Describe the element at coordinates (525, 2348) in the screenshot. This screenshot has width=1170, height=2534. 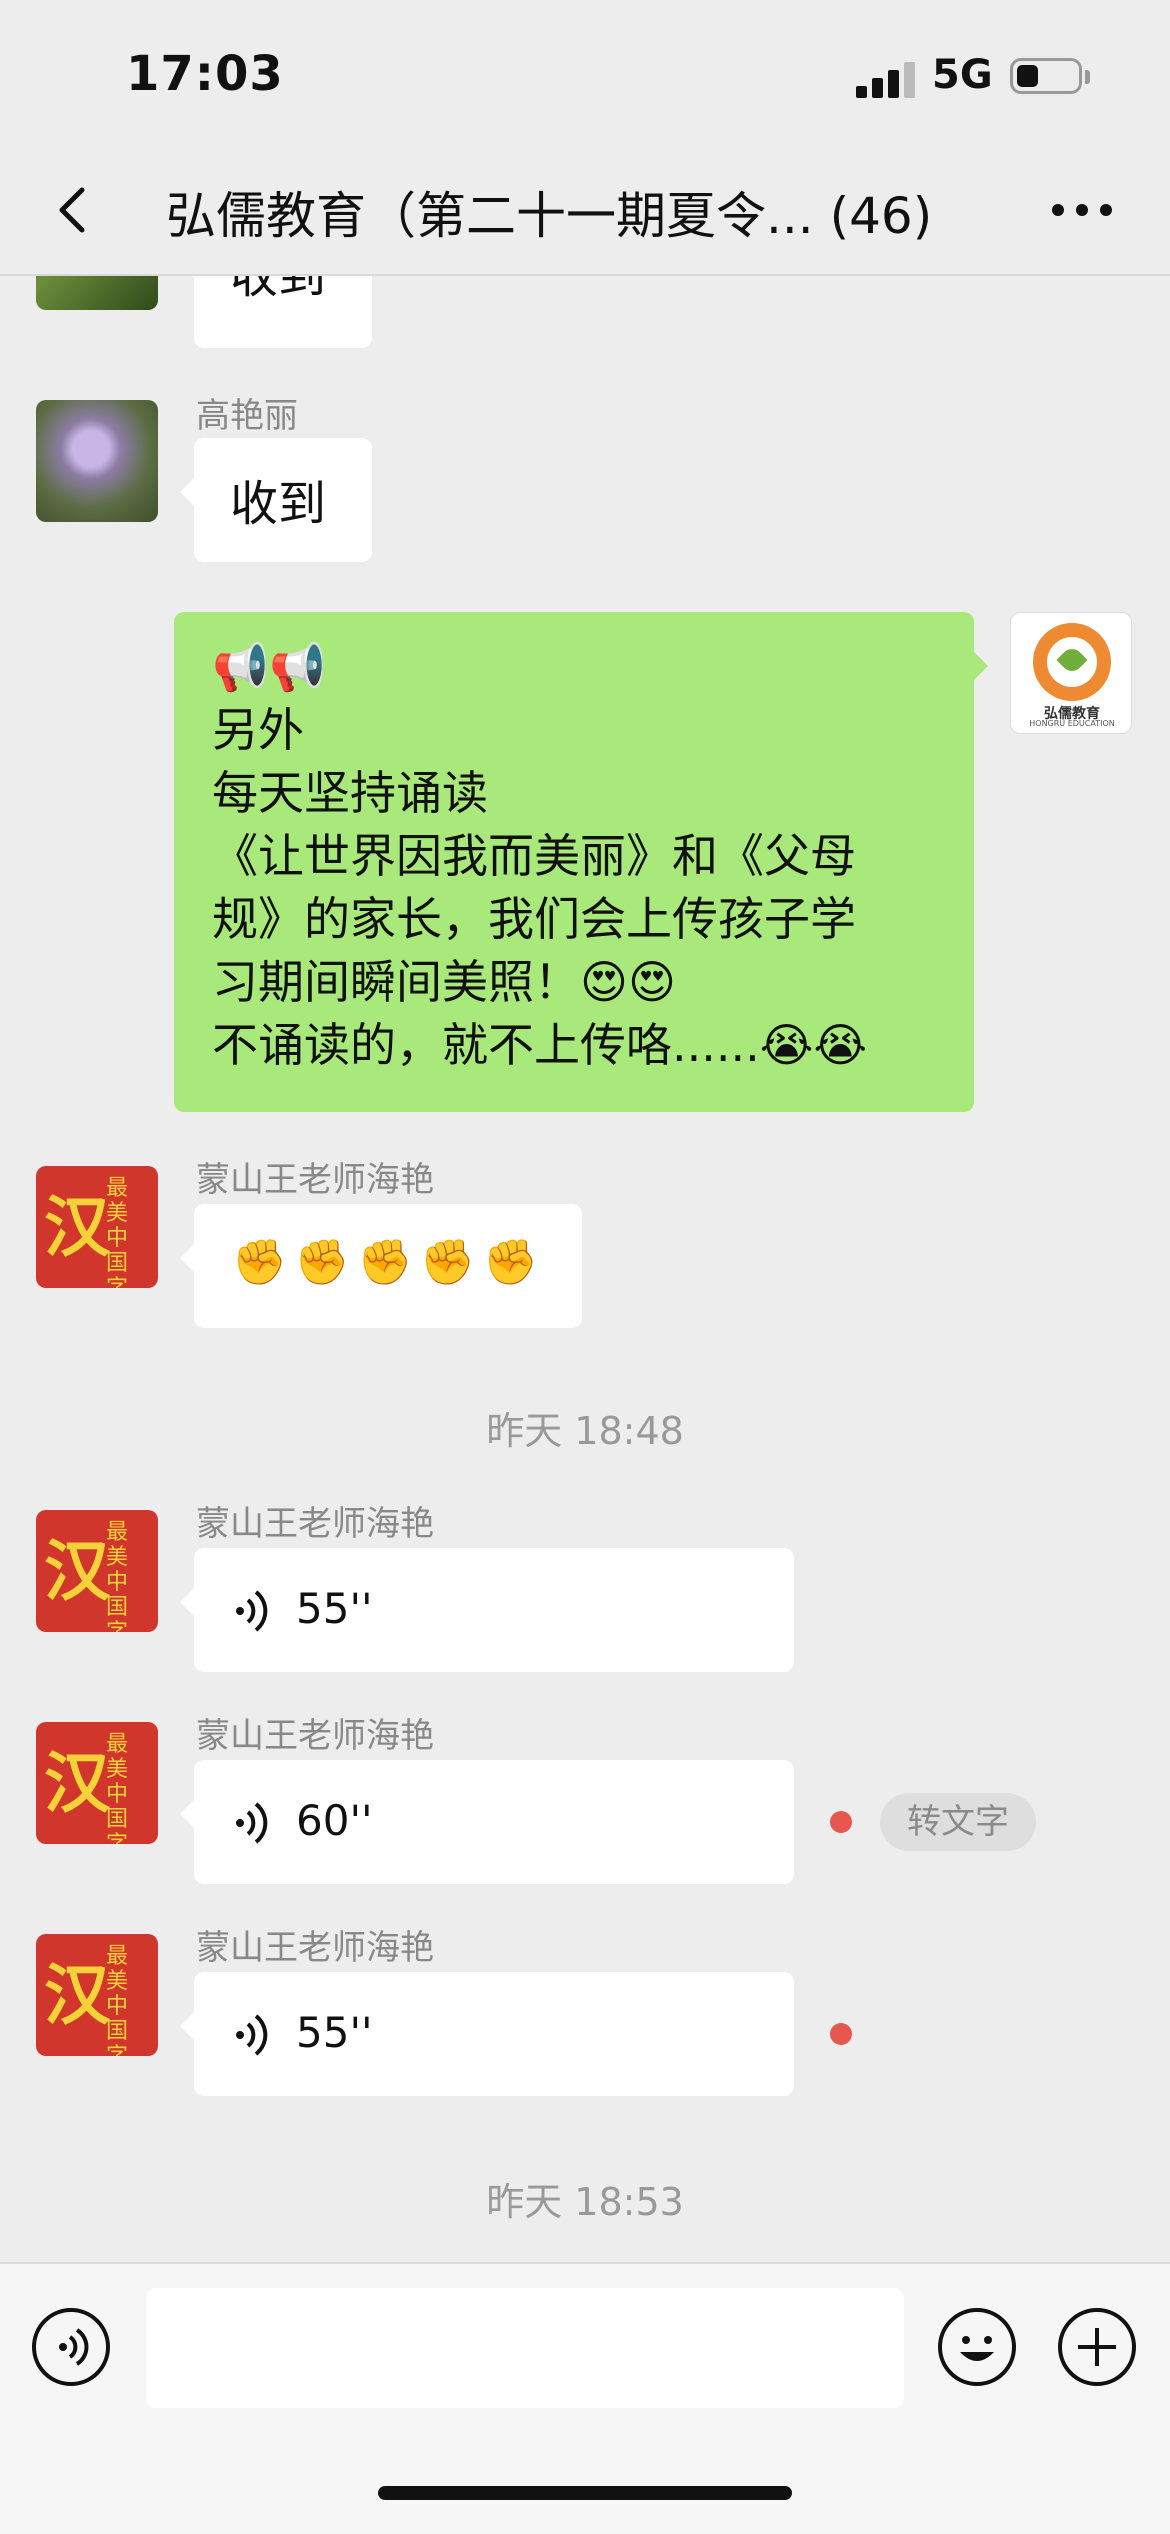
I see `message-input` at that location.